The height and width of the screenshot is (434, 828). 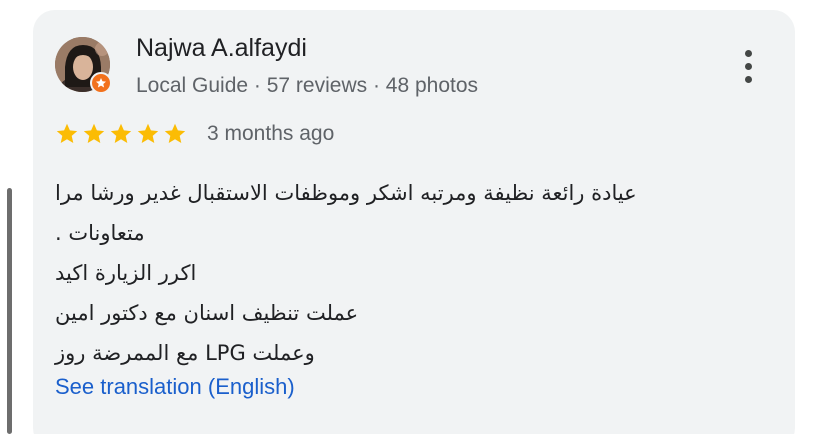 What do you see at coordinates (9, 311) in the screenshot?
I see `scrollbar` at bounding box center [9, 311].